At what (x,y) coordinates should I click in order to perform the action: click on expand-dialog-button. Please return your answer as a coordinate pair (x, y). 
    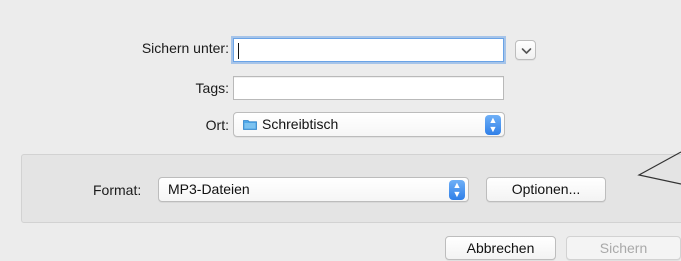
    Looking at the image, I should click on (525, 50).